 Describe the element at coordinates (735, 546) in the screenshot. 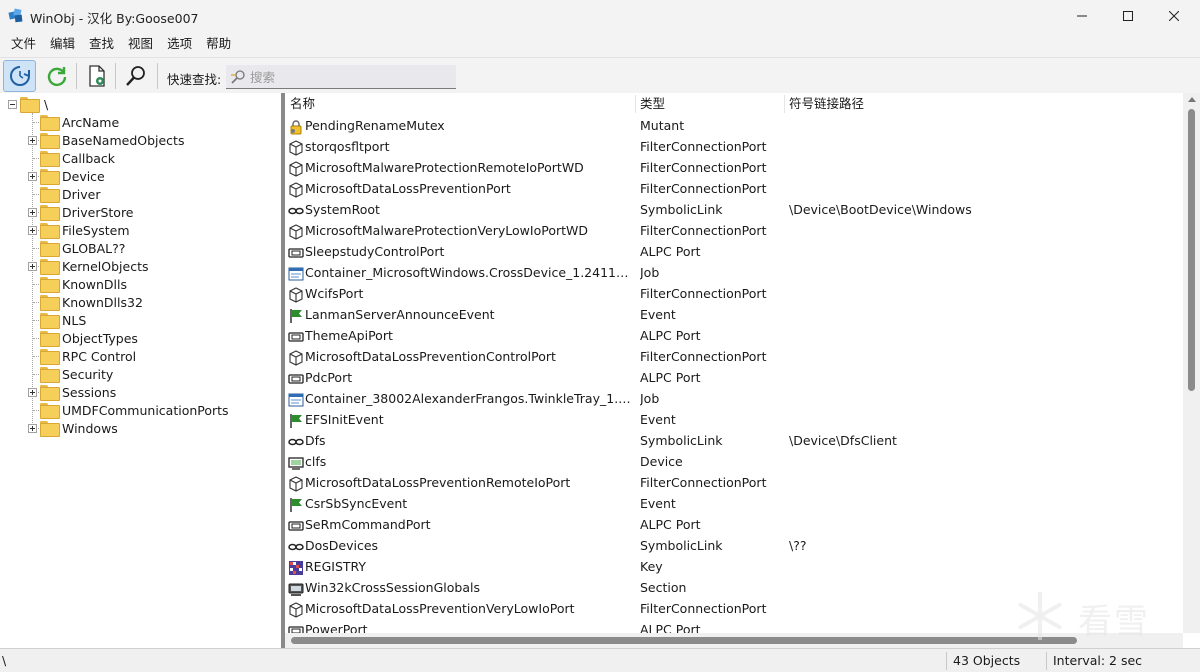

I see `table-row: DosDevices SymbolicLink \??` at that location.